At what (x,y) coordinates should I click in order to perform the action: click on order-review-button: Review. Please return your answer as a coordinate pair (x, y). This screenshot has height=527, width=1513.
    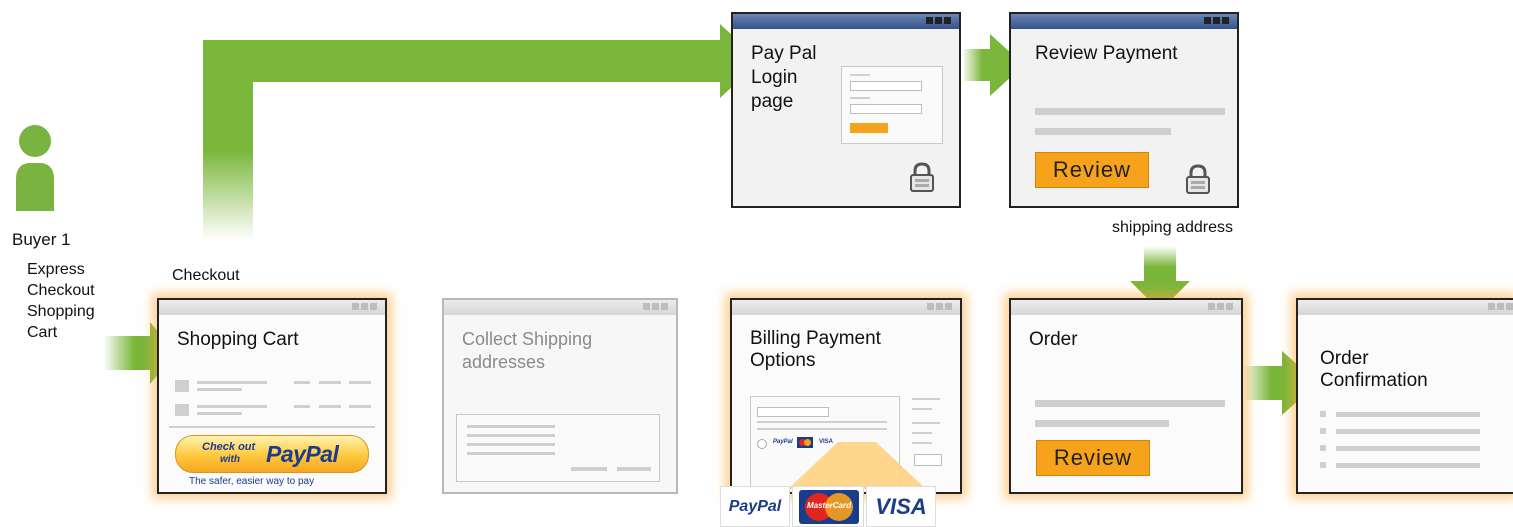
    Looking at the image, I should click on (1093, 458).